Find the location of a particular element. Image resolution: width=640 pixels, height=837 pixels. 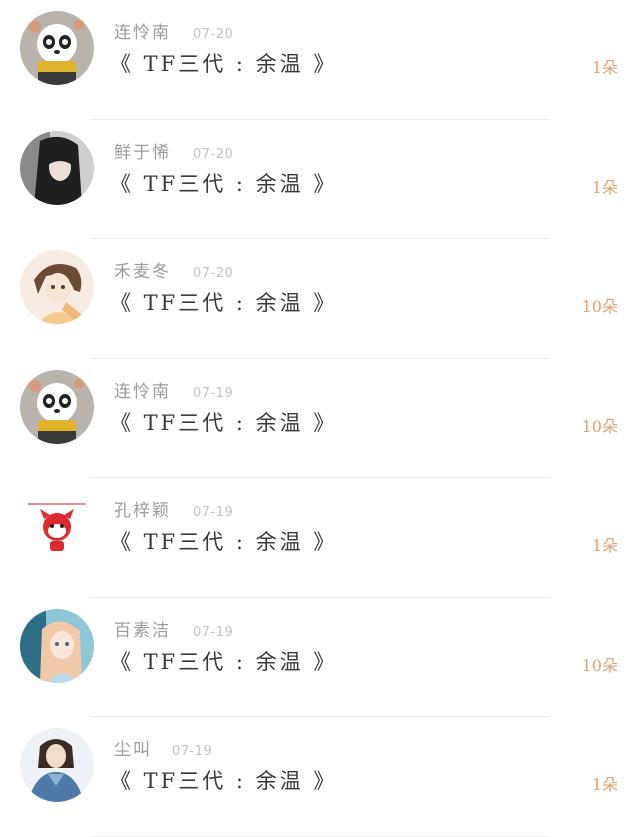

list-item: 鲜于悕 07-20 《 TF三代 : 余温 》 1朵 is located at coordinates (320, 179).